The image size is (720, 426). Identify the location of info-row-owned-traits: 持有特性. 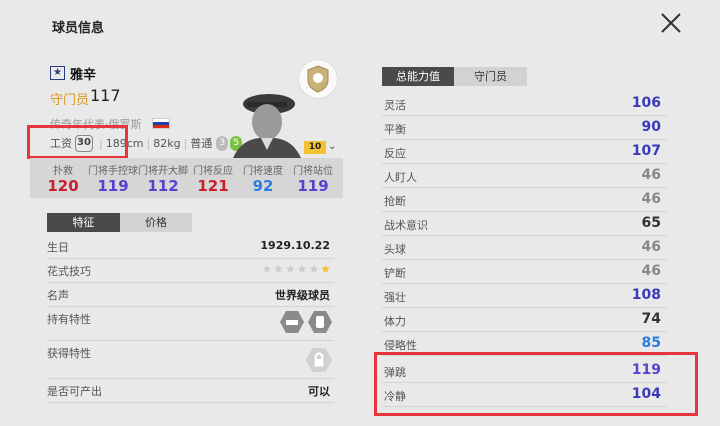
(190, 324).